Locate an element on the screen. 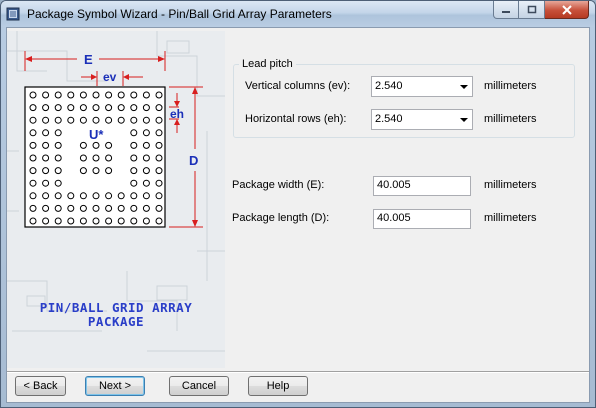 The image size is (596, 408). maximize-icon is located at coordinates (531, 9).